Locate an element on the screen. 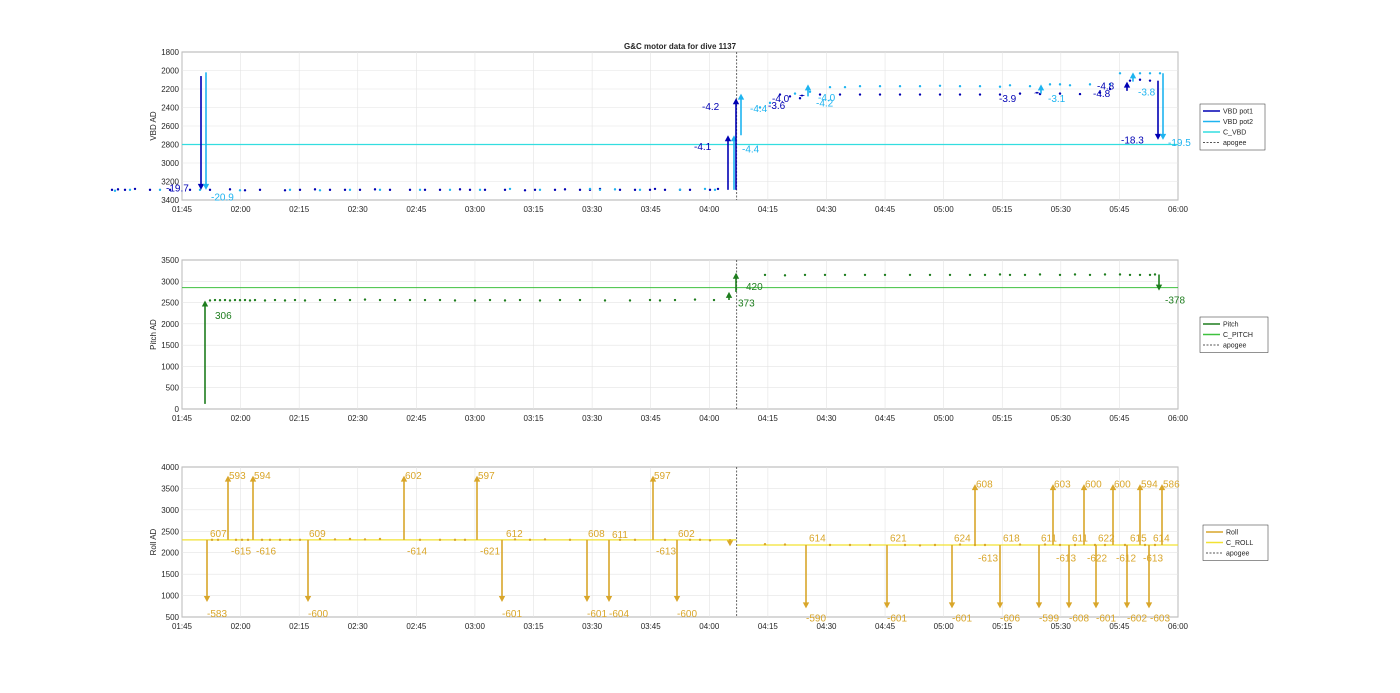 The width and height of the screenshot is (1400, 693). move-annotation: 614 is located at coordinates (817, 539).